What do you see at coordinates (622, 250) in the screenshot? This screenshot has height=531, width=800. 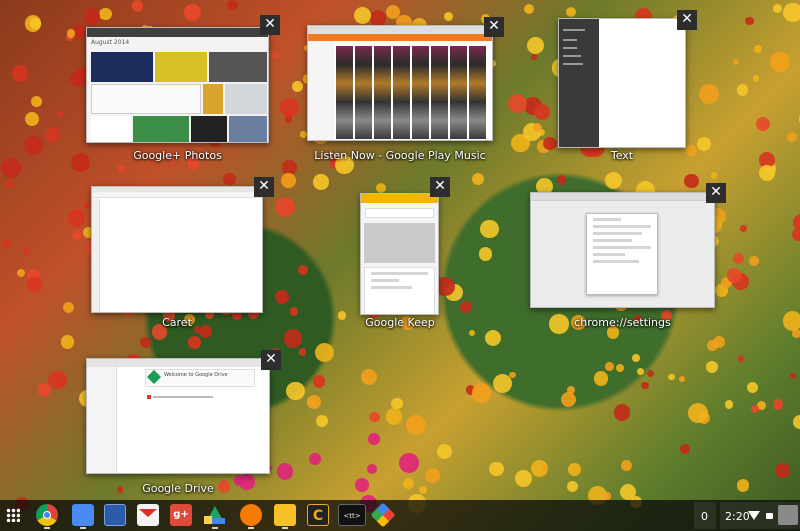 I see `window-chrome-settings` at bounding box center [622, 250].